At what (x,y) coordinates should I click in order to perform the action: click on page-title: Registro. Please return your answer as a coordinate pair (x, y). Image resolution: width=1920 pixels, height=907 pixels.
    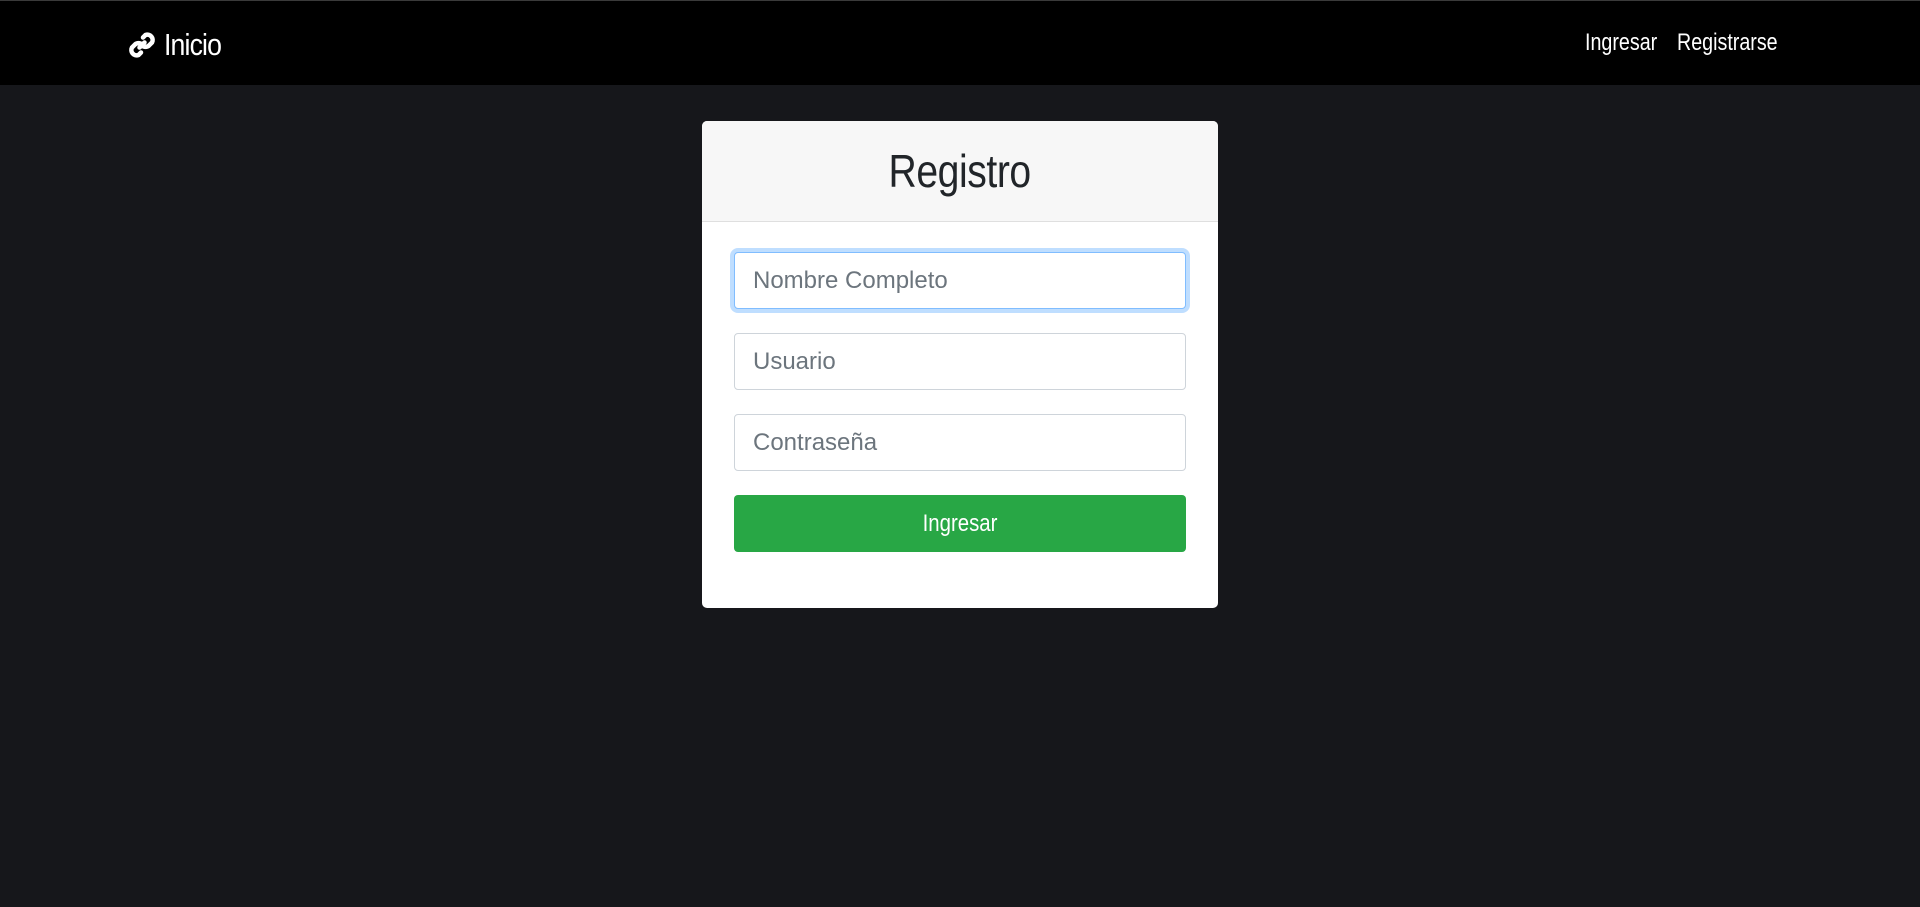
    Looking at the image, I should click on (960, 171).